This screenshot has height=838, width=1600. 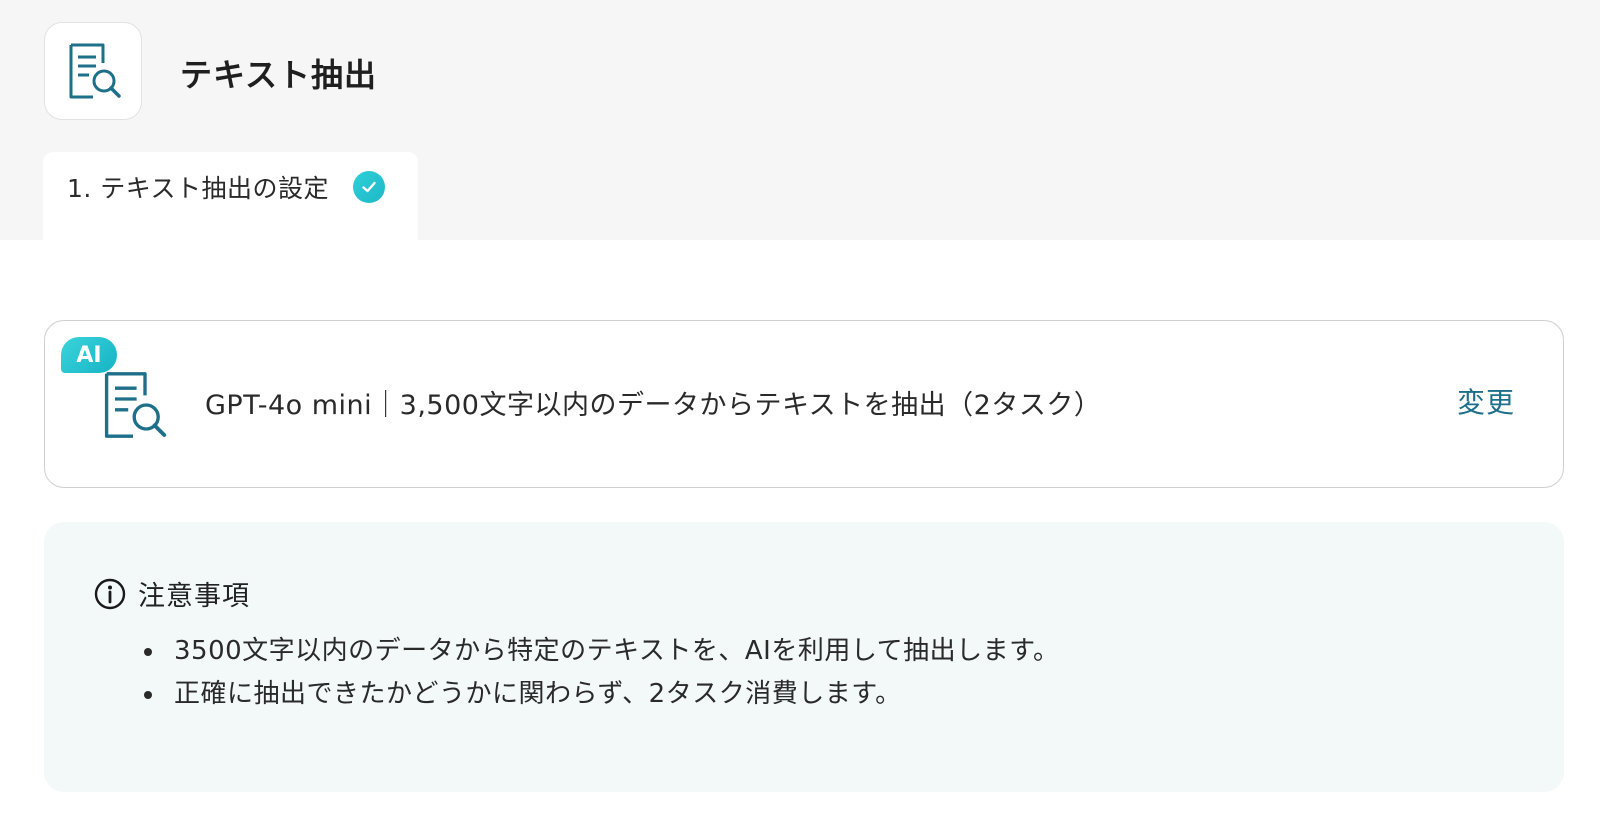 What do you see at coordinates (194, 596) in the screenshot?
I see `notice-title: 注意事項` at bounding box center [194, 596].